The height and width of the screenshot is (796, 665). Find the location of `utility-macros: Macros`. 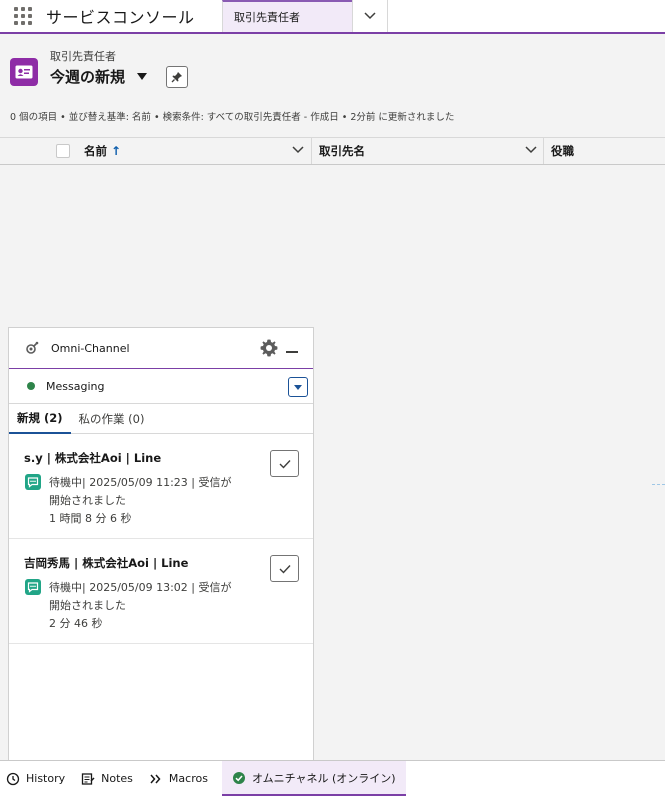

utility-macros: Macros is located at coordinates (180, 778).